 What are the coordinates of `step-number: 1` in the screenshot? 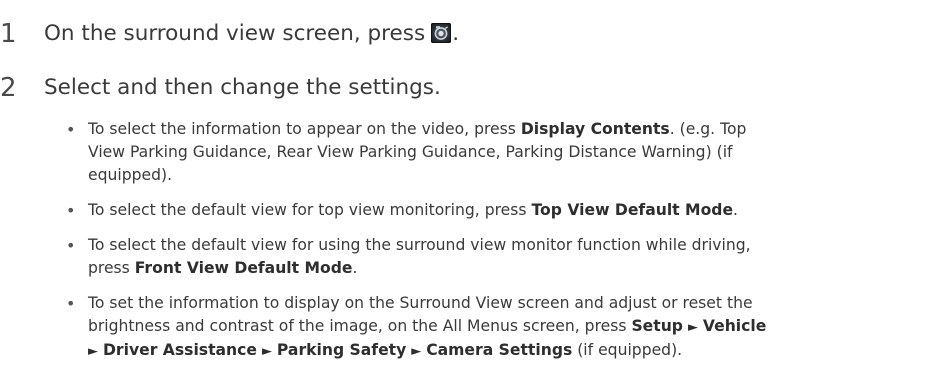 It's located at (8, 34).